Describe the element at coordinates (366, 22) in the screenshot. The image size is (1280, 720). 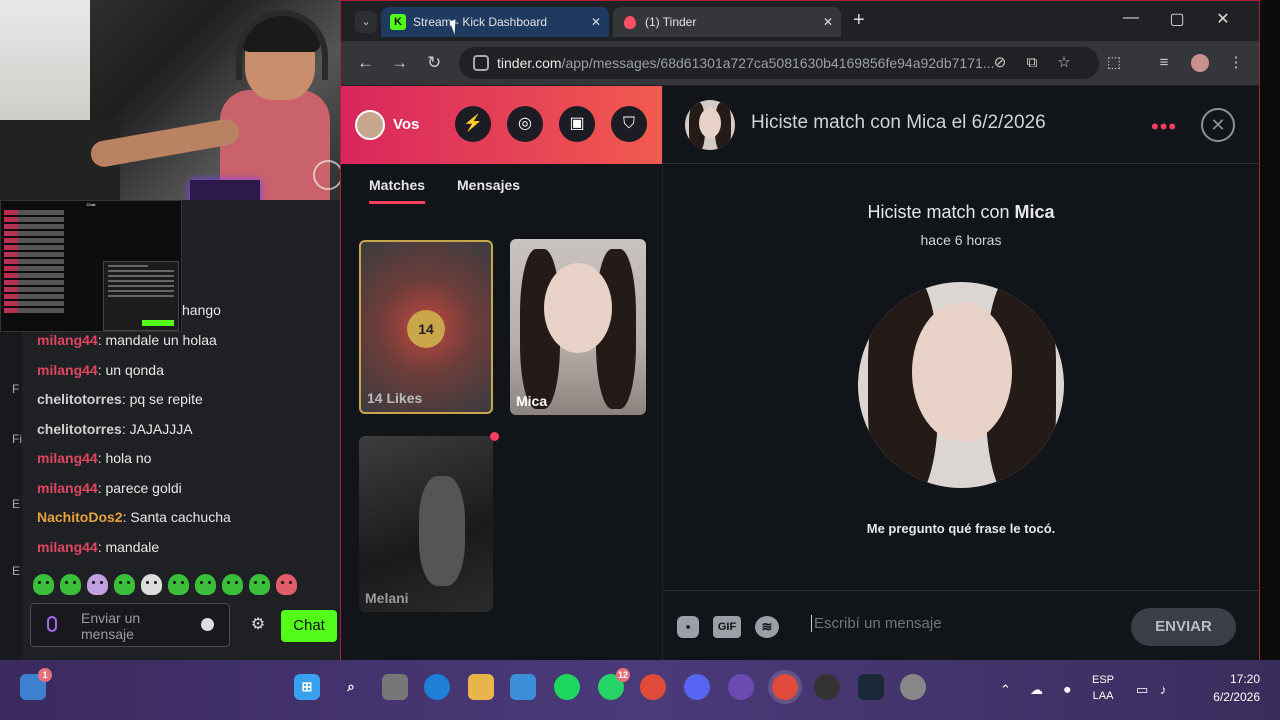
I see `tab-search-chevron-icon: ⌄` at that location.